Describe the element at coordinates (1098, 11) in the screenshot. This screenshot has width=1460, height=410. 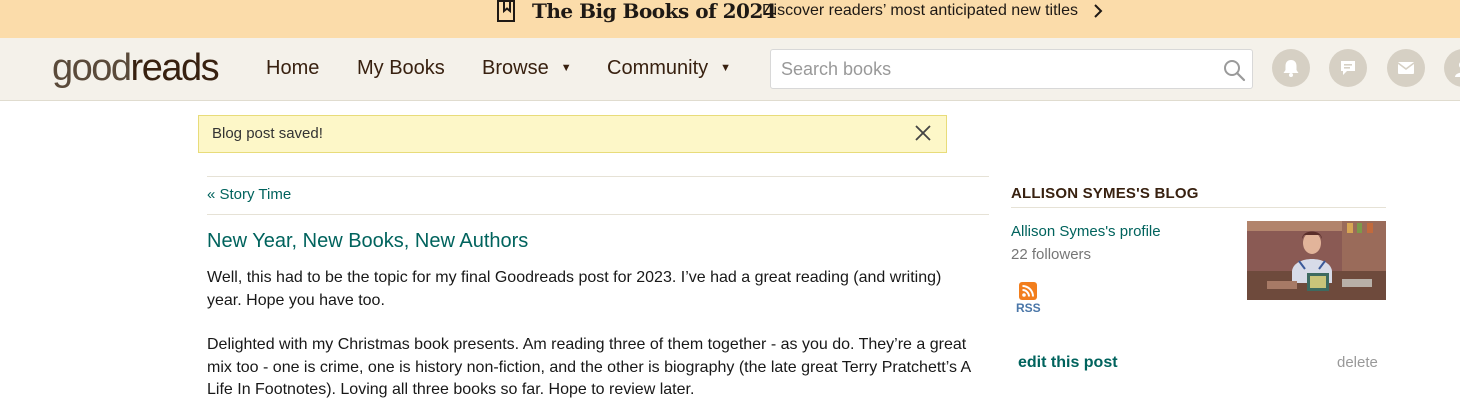
I see `chevron-right-icon` at that location.